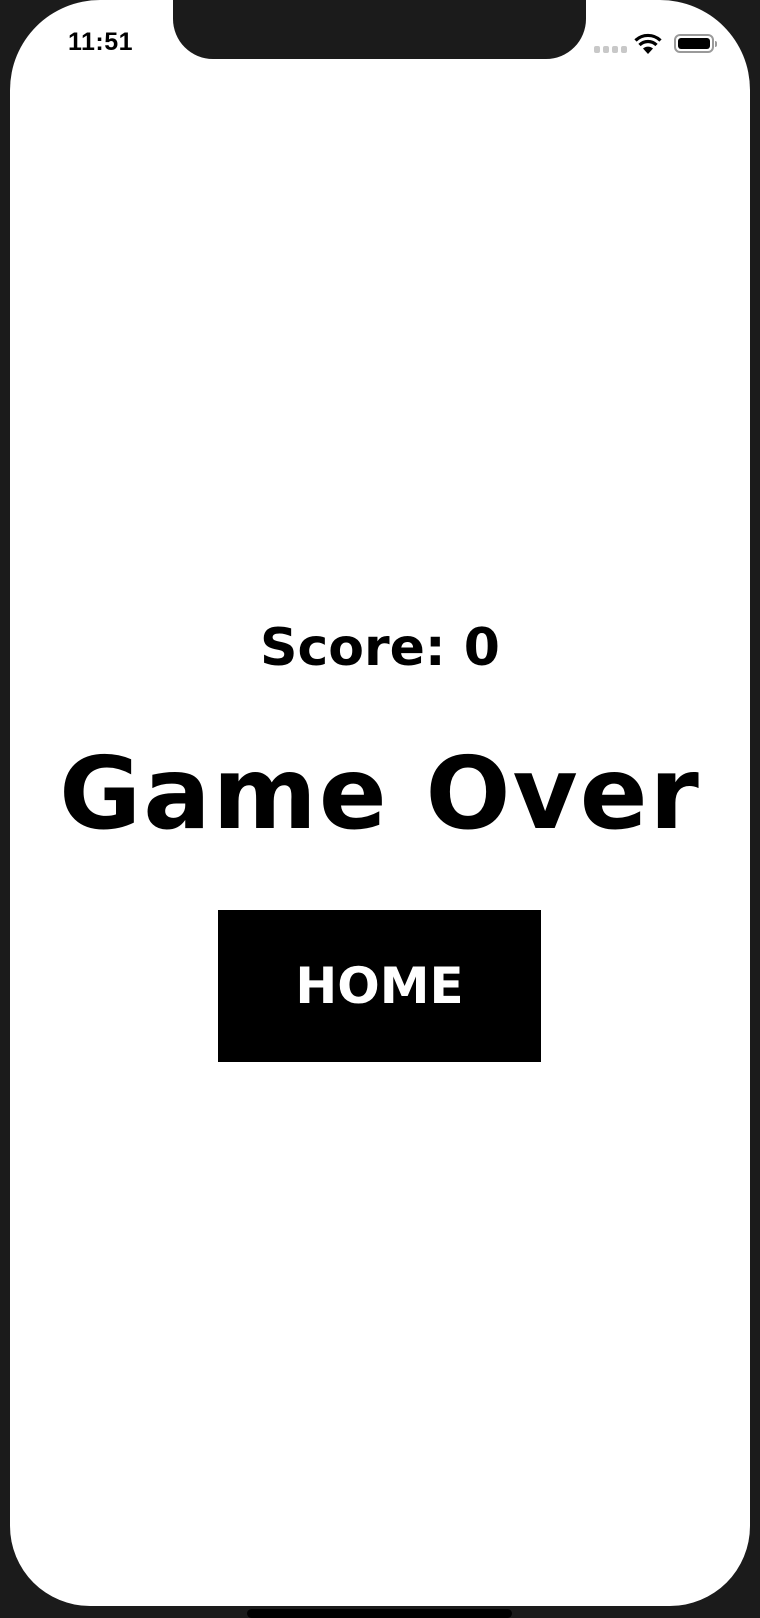 The image size is (760, 1618). What do you see at coordinates (379, 1613) in the screenshot?
I see `home-indicator` at bounding box center [379, 1613].